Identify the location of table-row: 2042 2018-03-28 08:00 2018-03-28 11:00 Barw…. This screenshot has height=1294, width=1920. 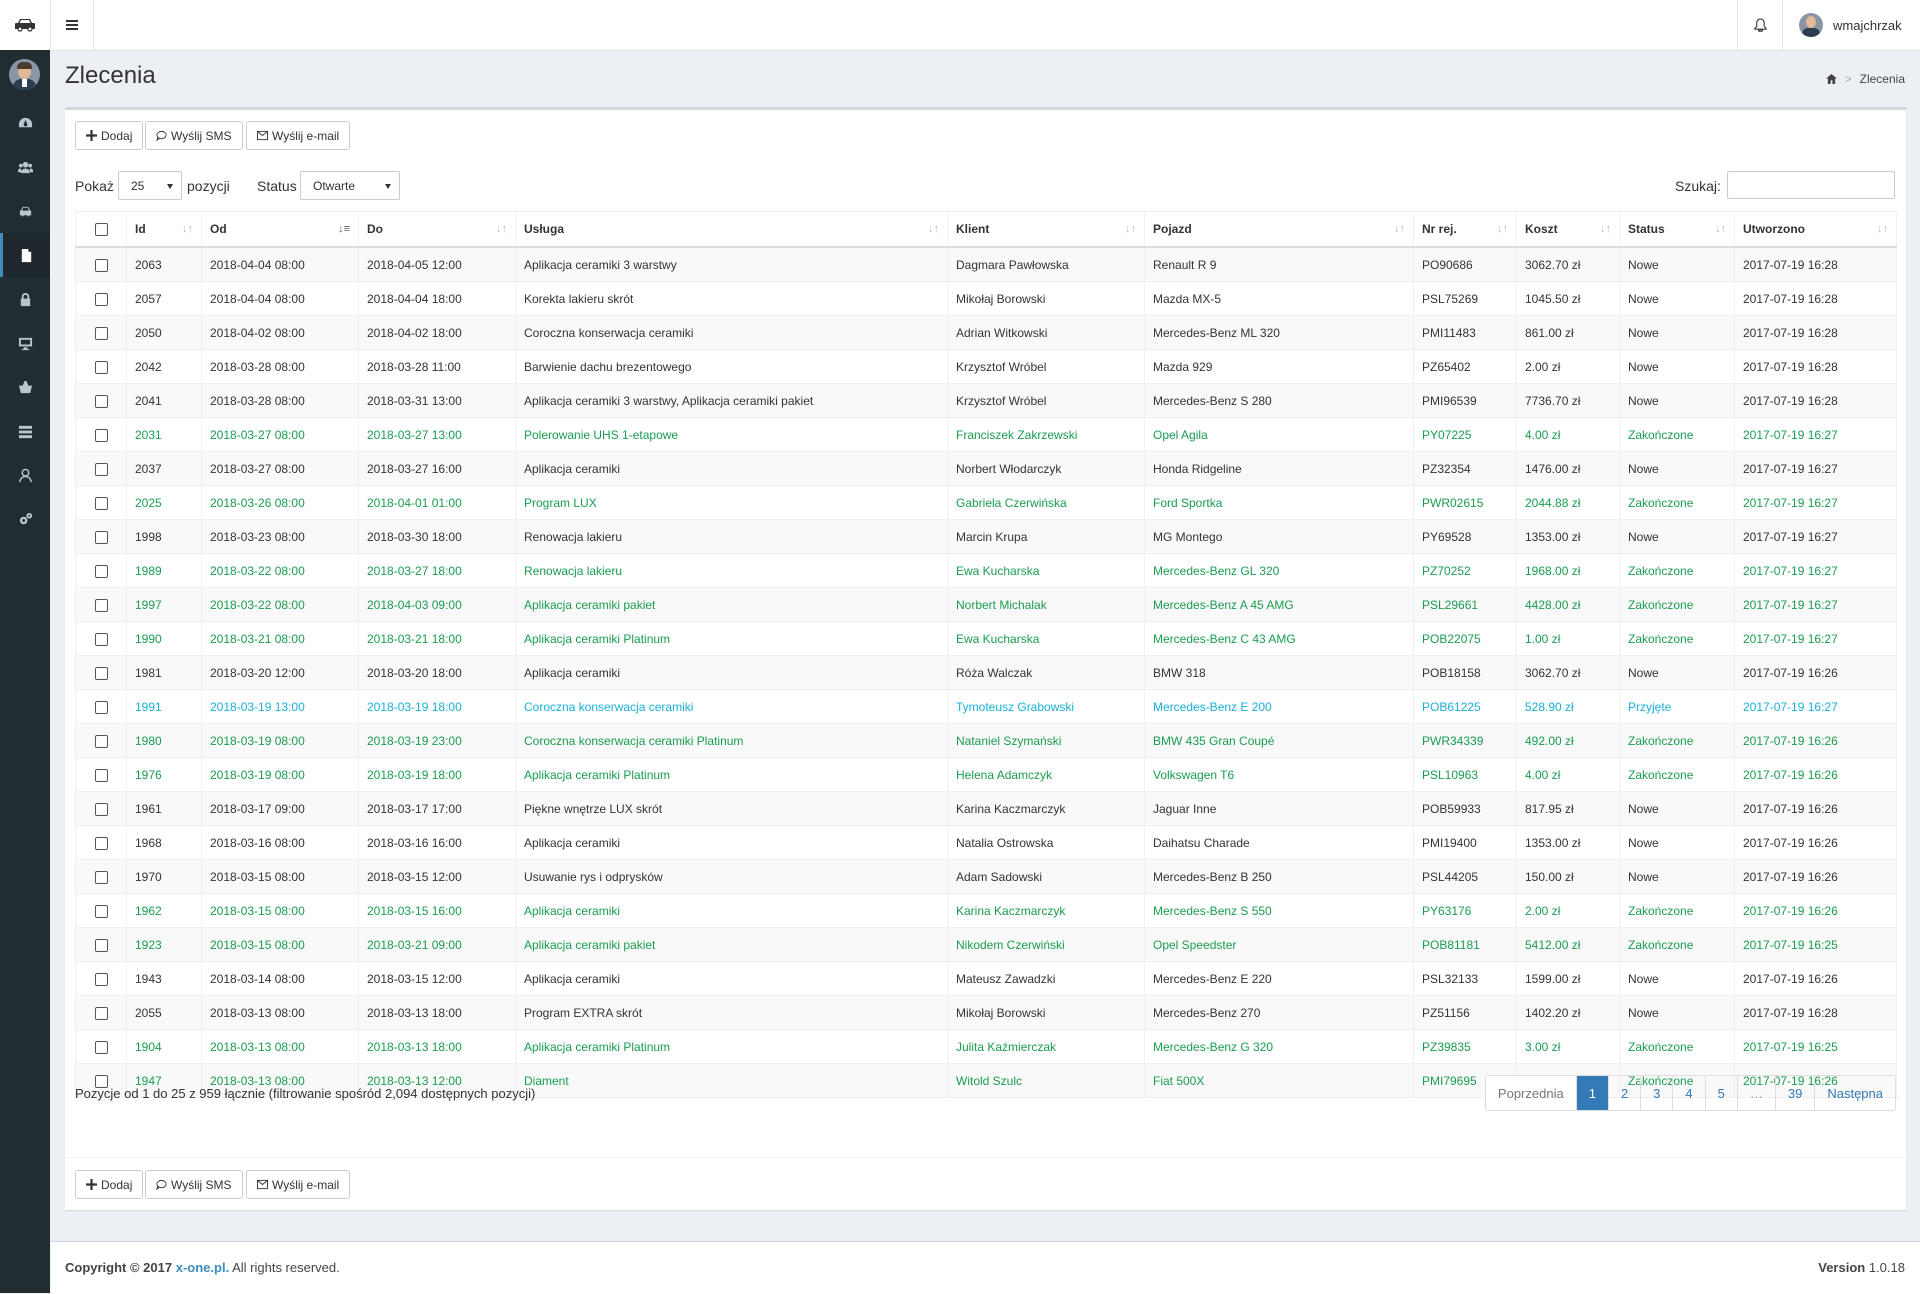
(986, 366).